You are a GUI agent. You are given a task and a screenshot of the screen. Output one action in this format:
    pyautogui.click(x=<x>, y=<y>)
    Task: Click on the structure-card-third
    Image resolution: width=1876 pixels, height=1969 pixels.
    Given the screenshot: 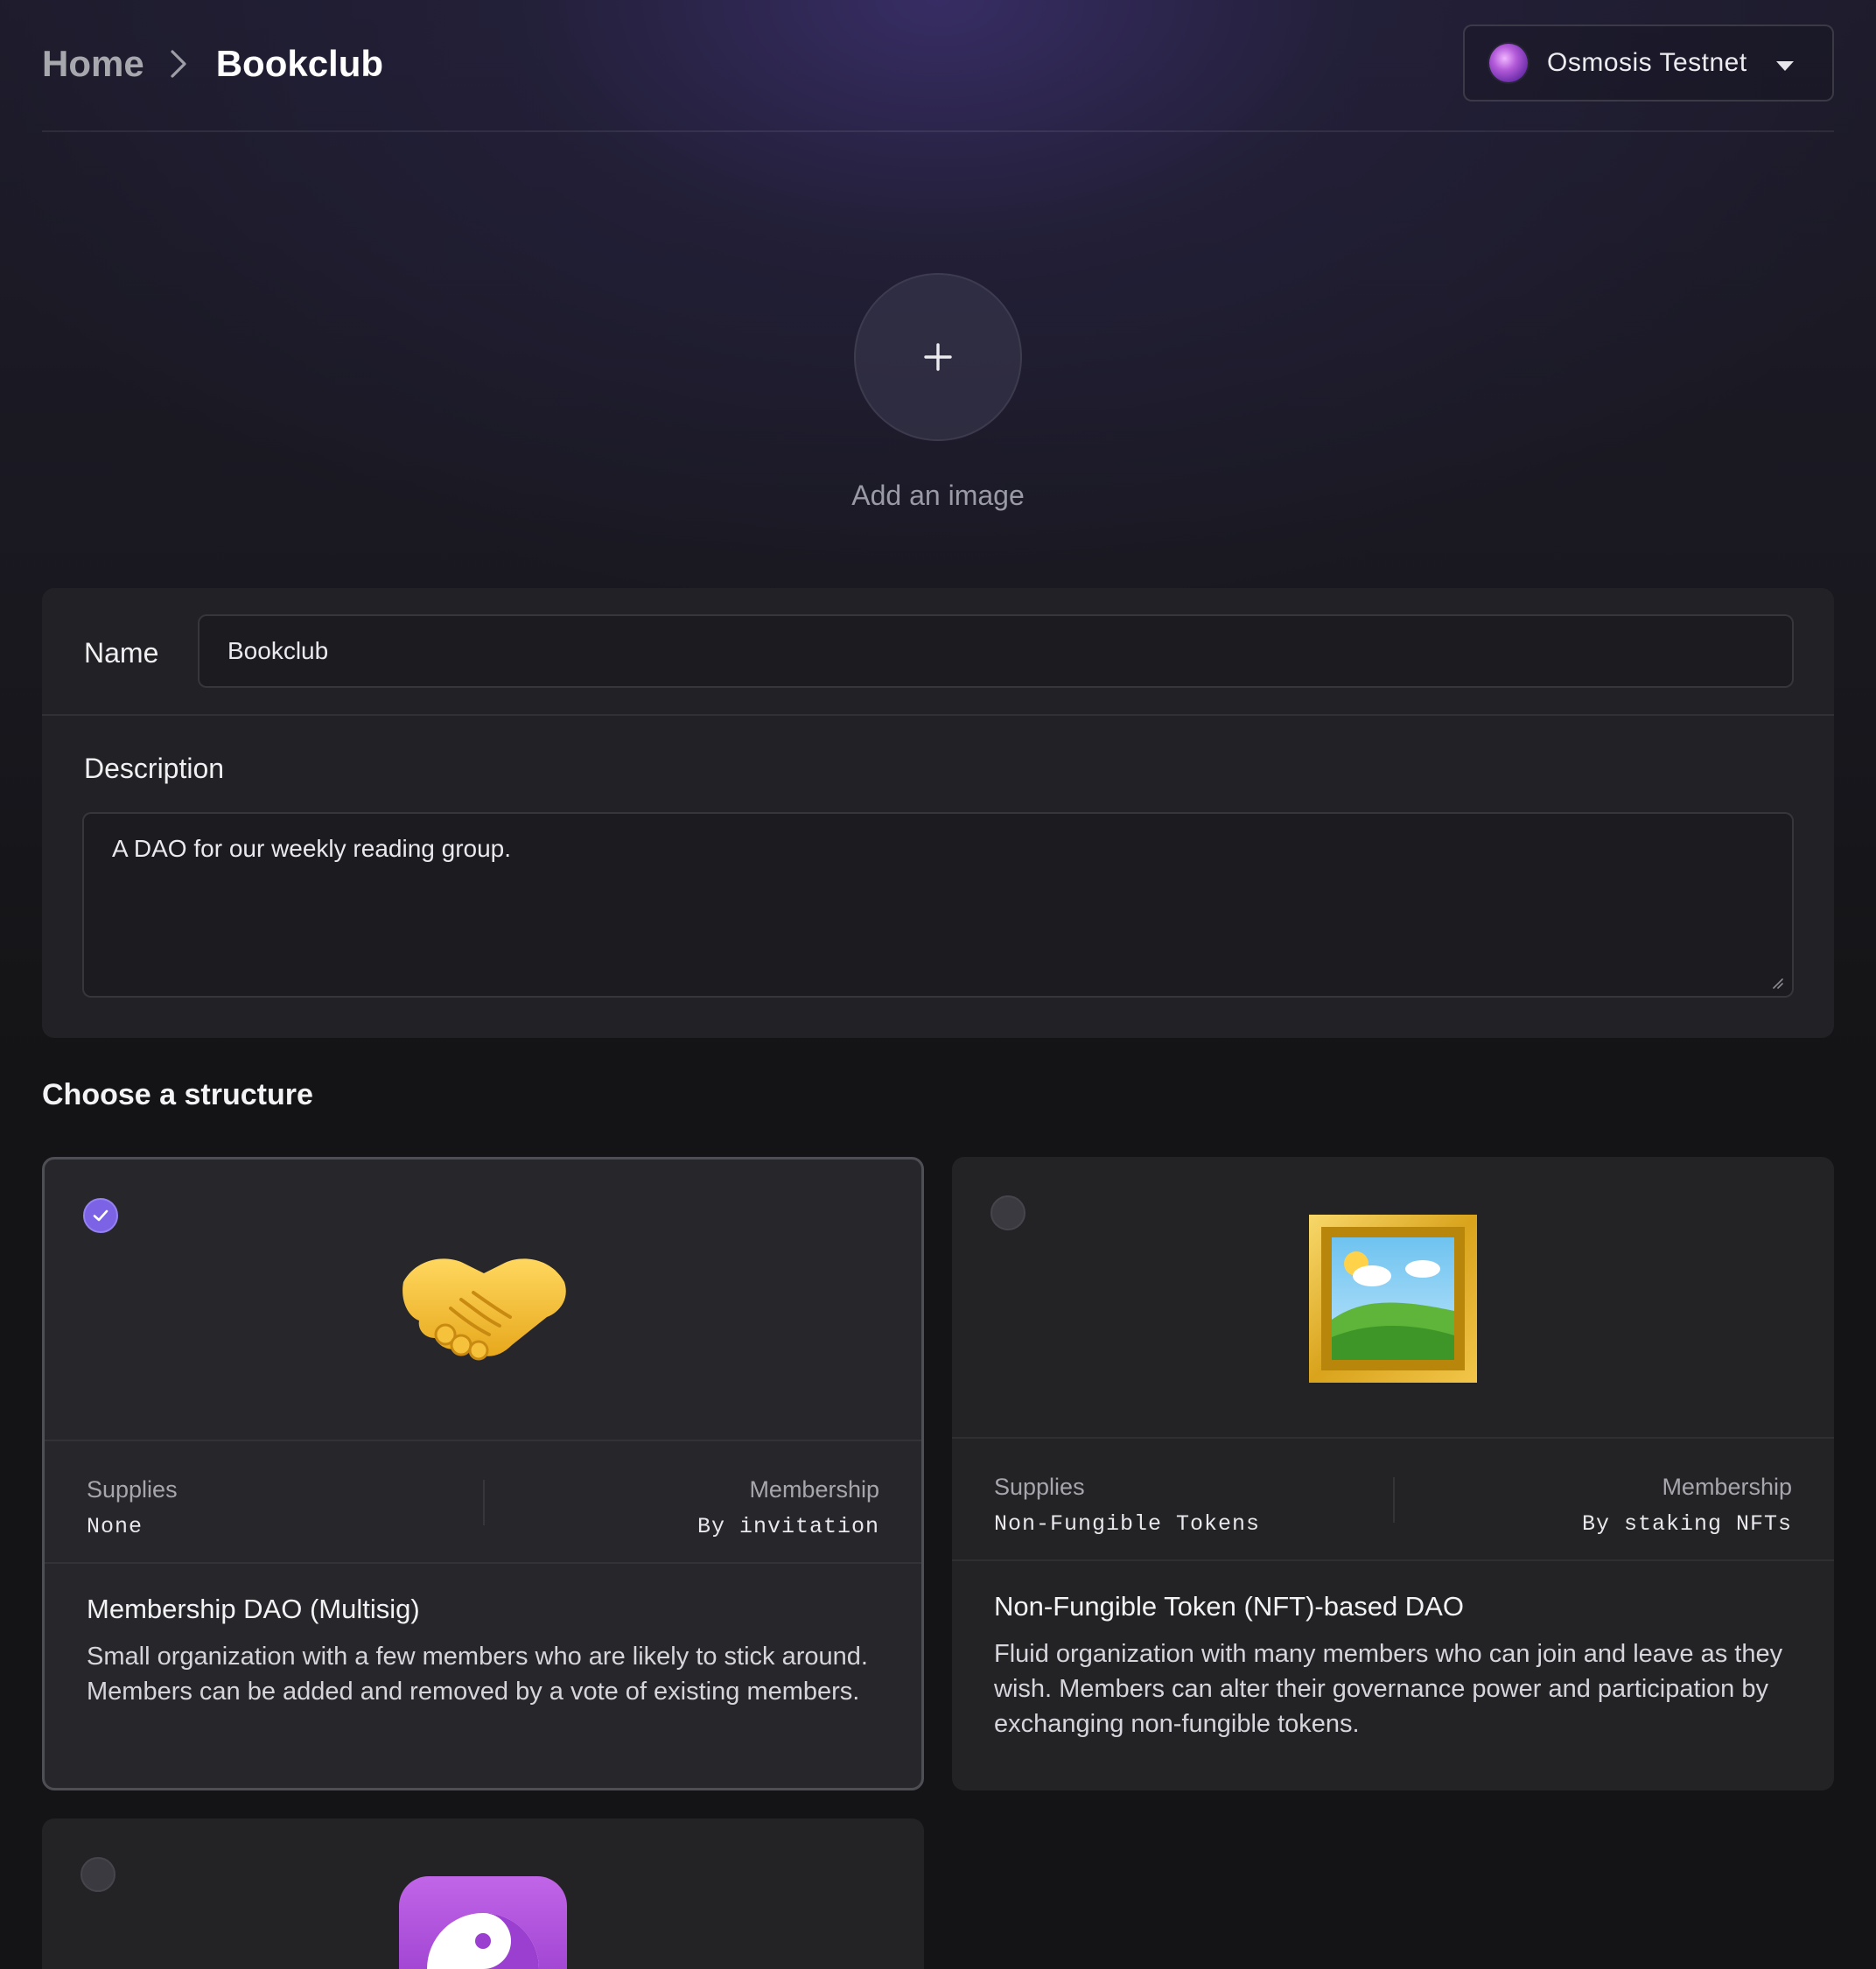 What is the action you would take?
    pyautogui.click(x=483, y=1893)
    